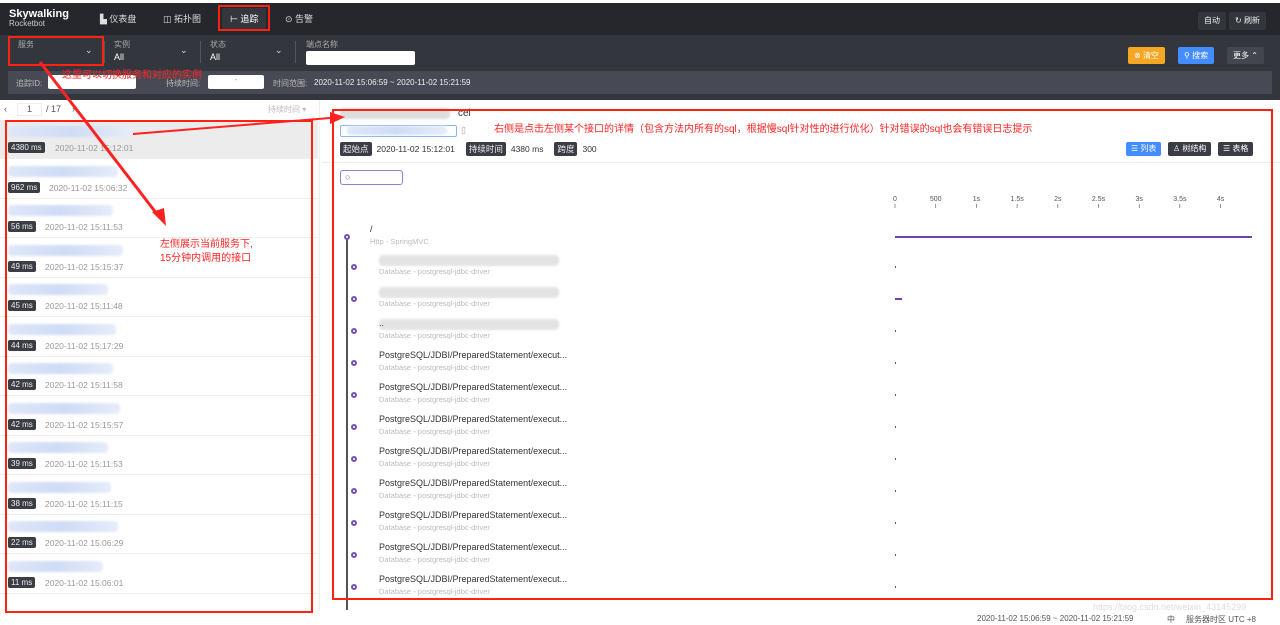 The width and height of the screenshot is (1280, 625). Describe the element at coordinates (100, 140) in the screenshot. I see `arrow-down` at that location.